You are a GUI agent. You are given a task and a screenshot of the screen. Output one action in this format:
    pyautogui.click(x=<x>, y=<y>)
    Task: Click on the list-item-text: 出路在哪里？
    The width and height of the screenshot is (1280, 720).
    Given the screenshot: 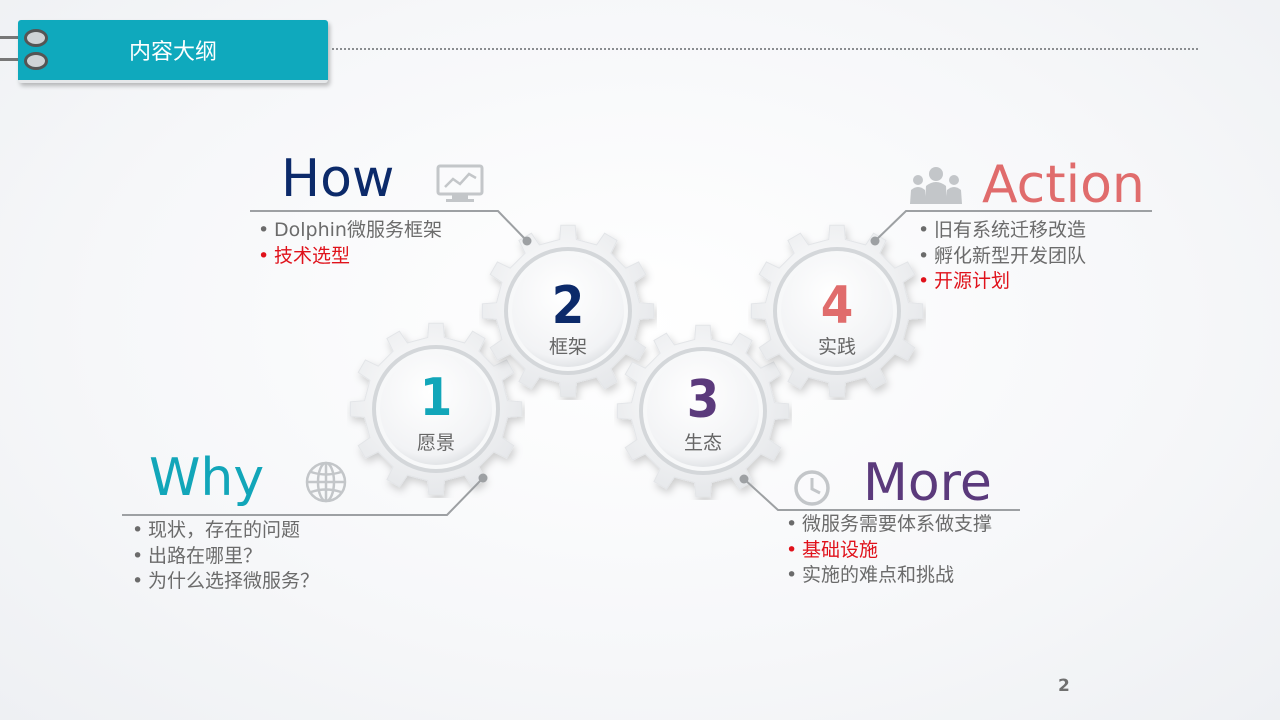 What is the action you would take?
    pyautogui.click(x=205, y=555)
    